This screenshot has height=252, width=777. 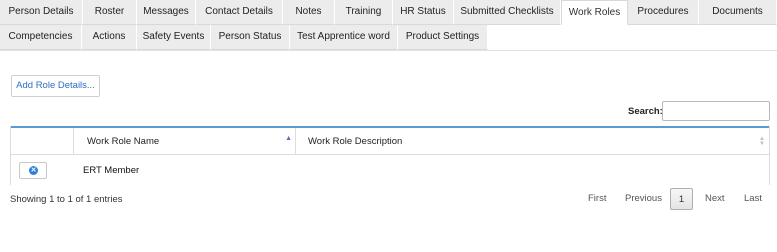 What do you see at coordinates (288, 138) in the screenshot?
I see `sort-asc-icon: ▲` at bounding box center [288, 138].